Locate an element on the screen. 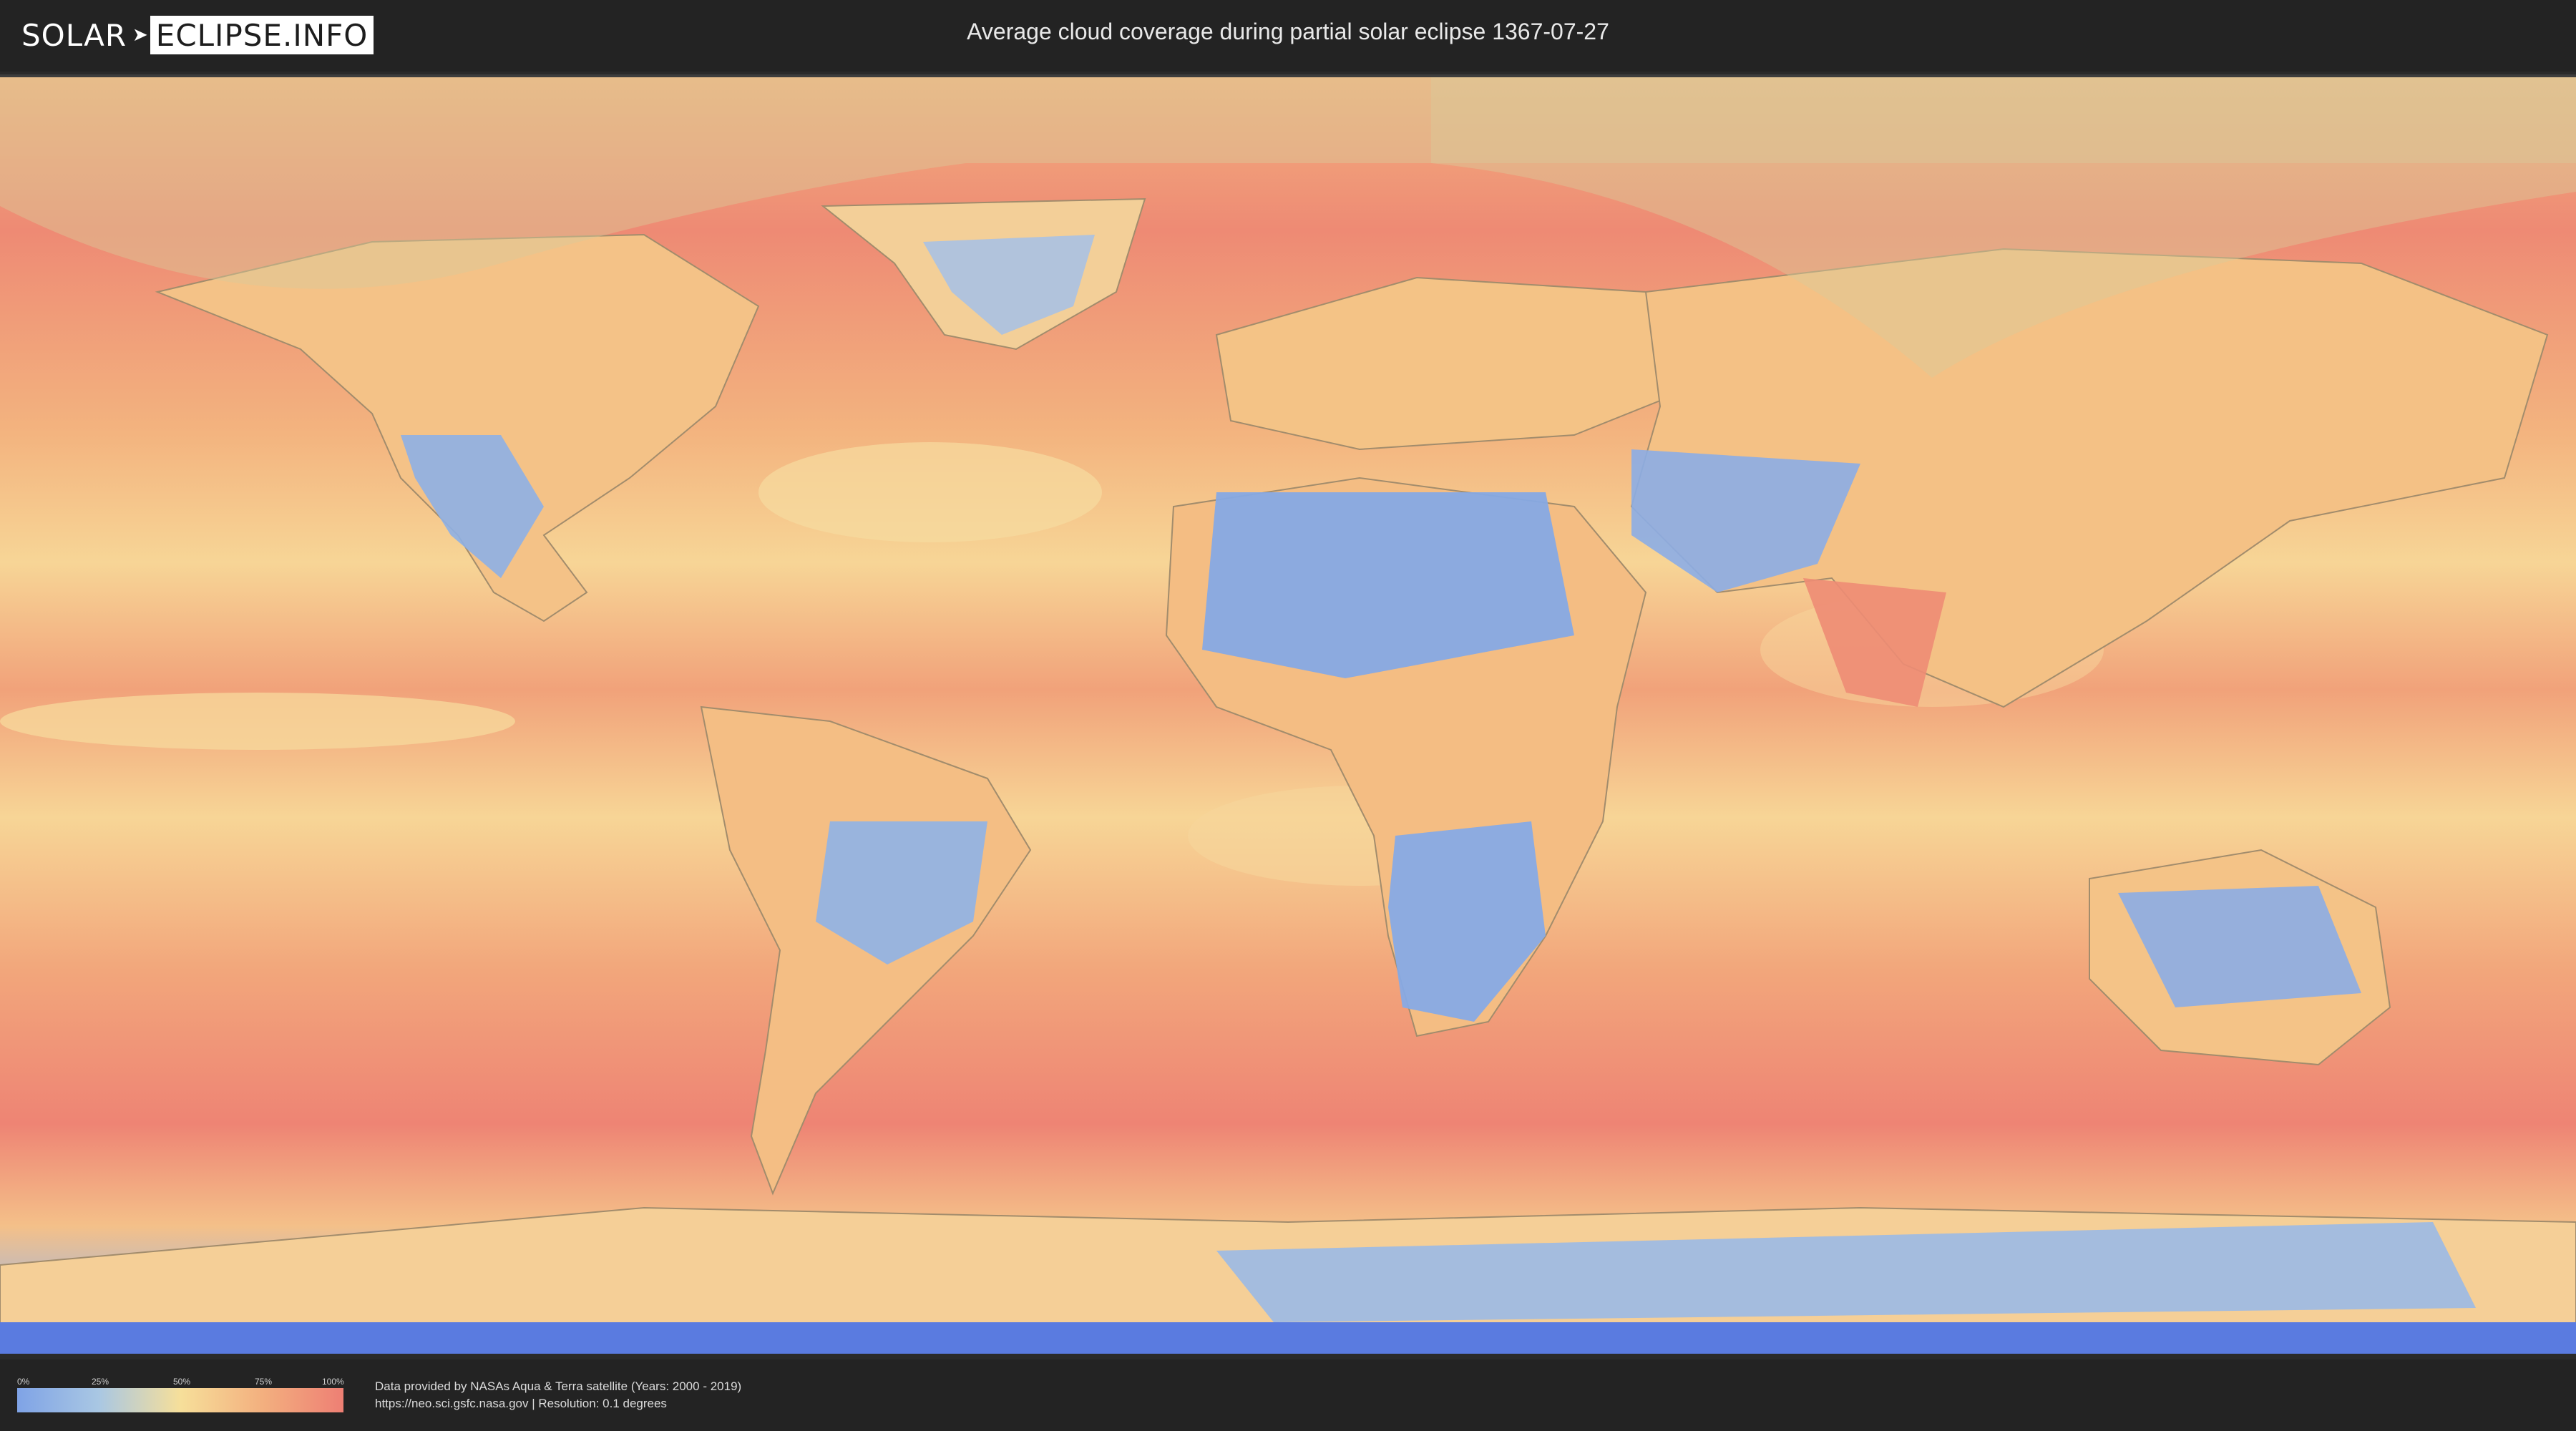 This screenshot has width=2576, height=1431. legend-tick-50: 50% is located at coordinates (182, 1382).